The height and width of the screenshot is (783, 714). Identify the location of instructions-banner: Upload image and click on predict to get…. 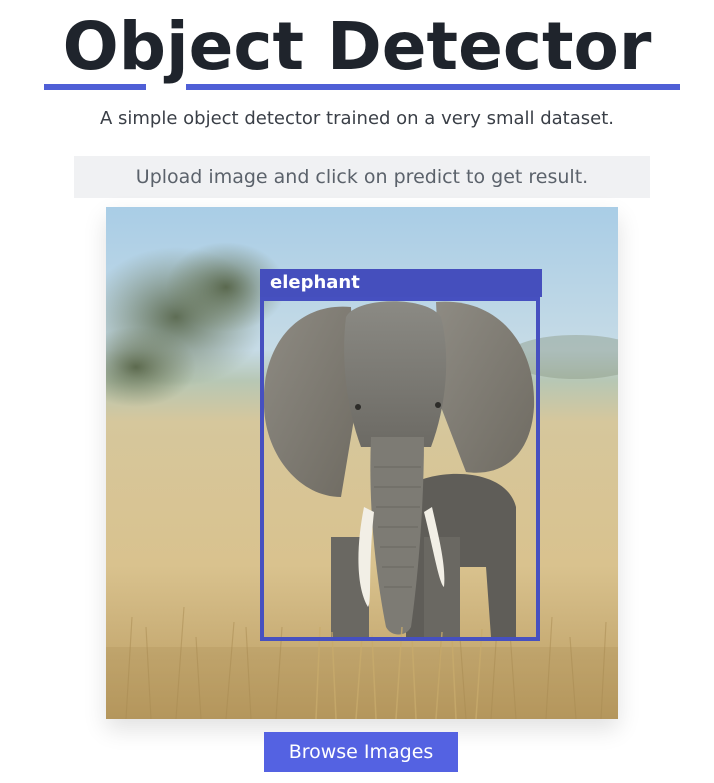
(362, 177).